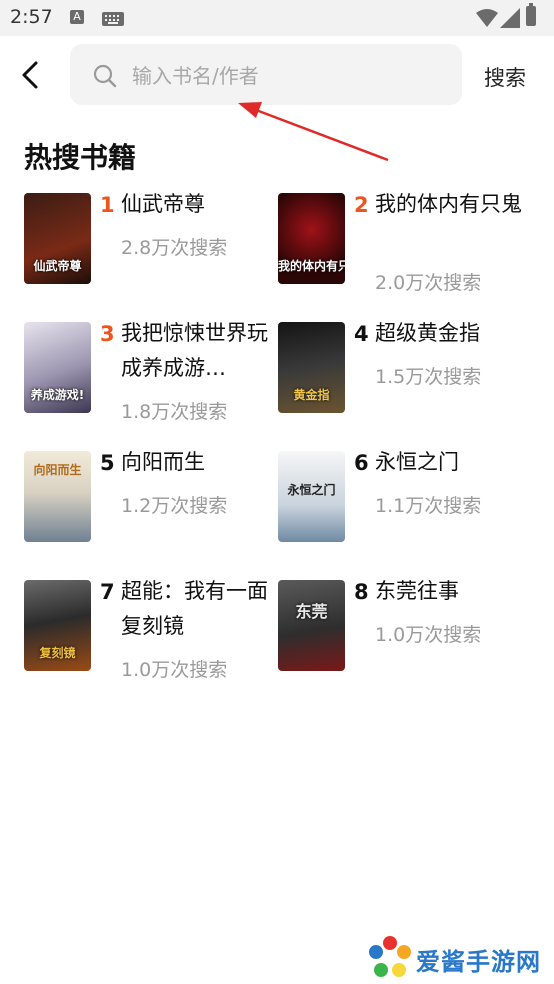 This screenshot has height=984, width=554. What do you see at coordinates (287, 76) in the screenshot?
I see `search-input` at bounding box center [287, 76].